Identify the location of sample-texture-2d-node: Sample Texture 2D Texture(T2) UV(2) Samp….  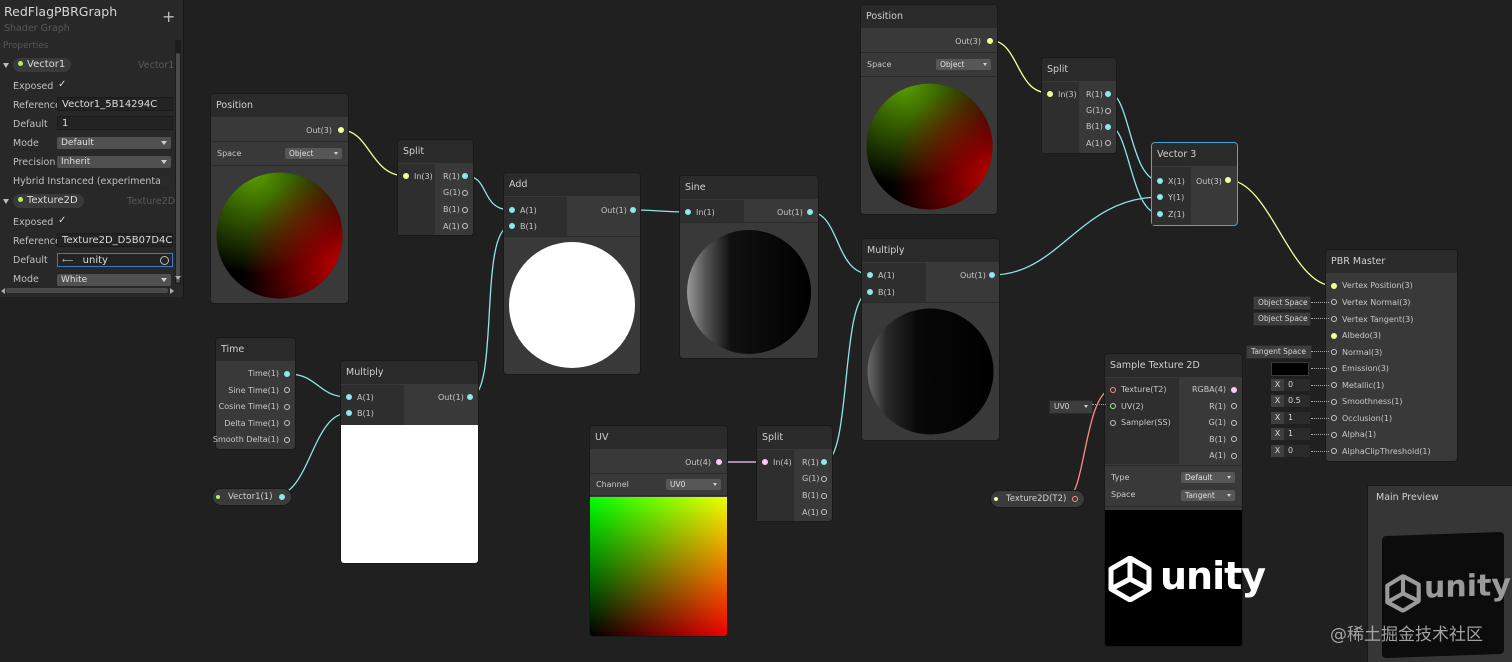
(1185, 500).